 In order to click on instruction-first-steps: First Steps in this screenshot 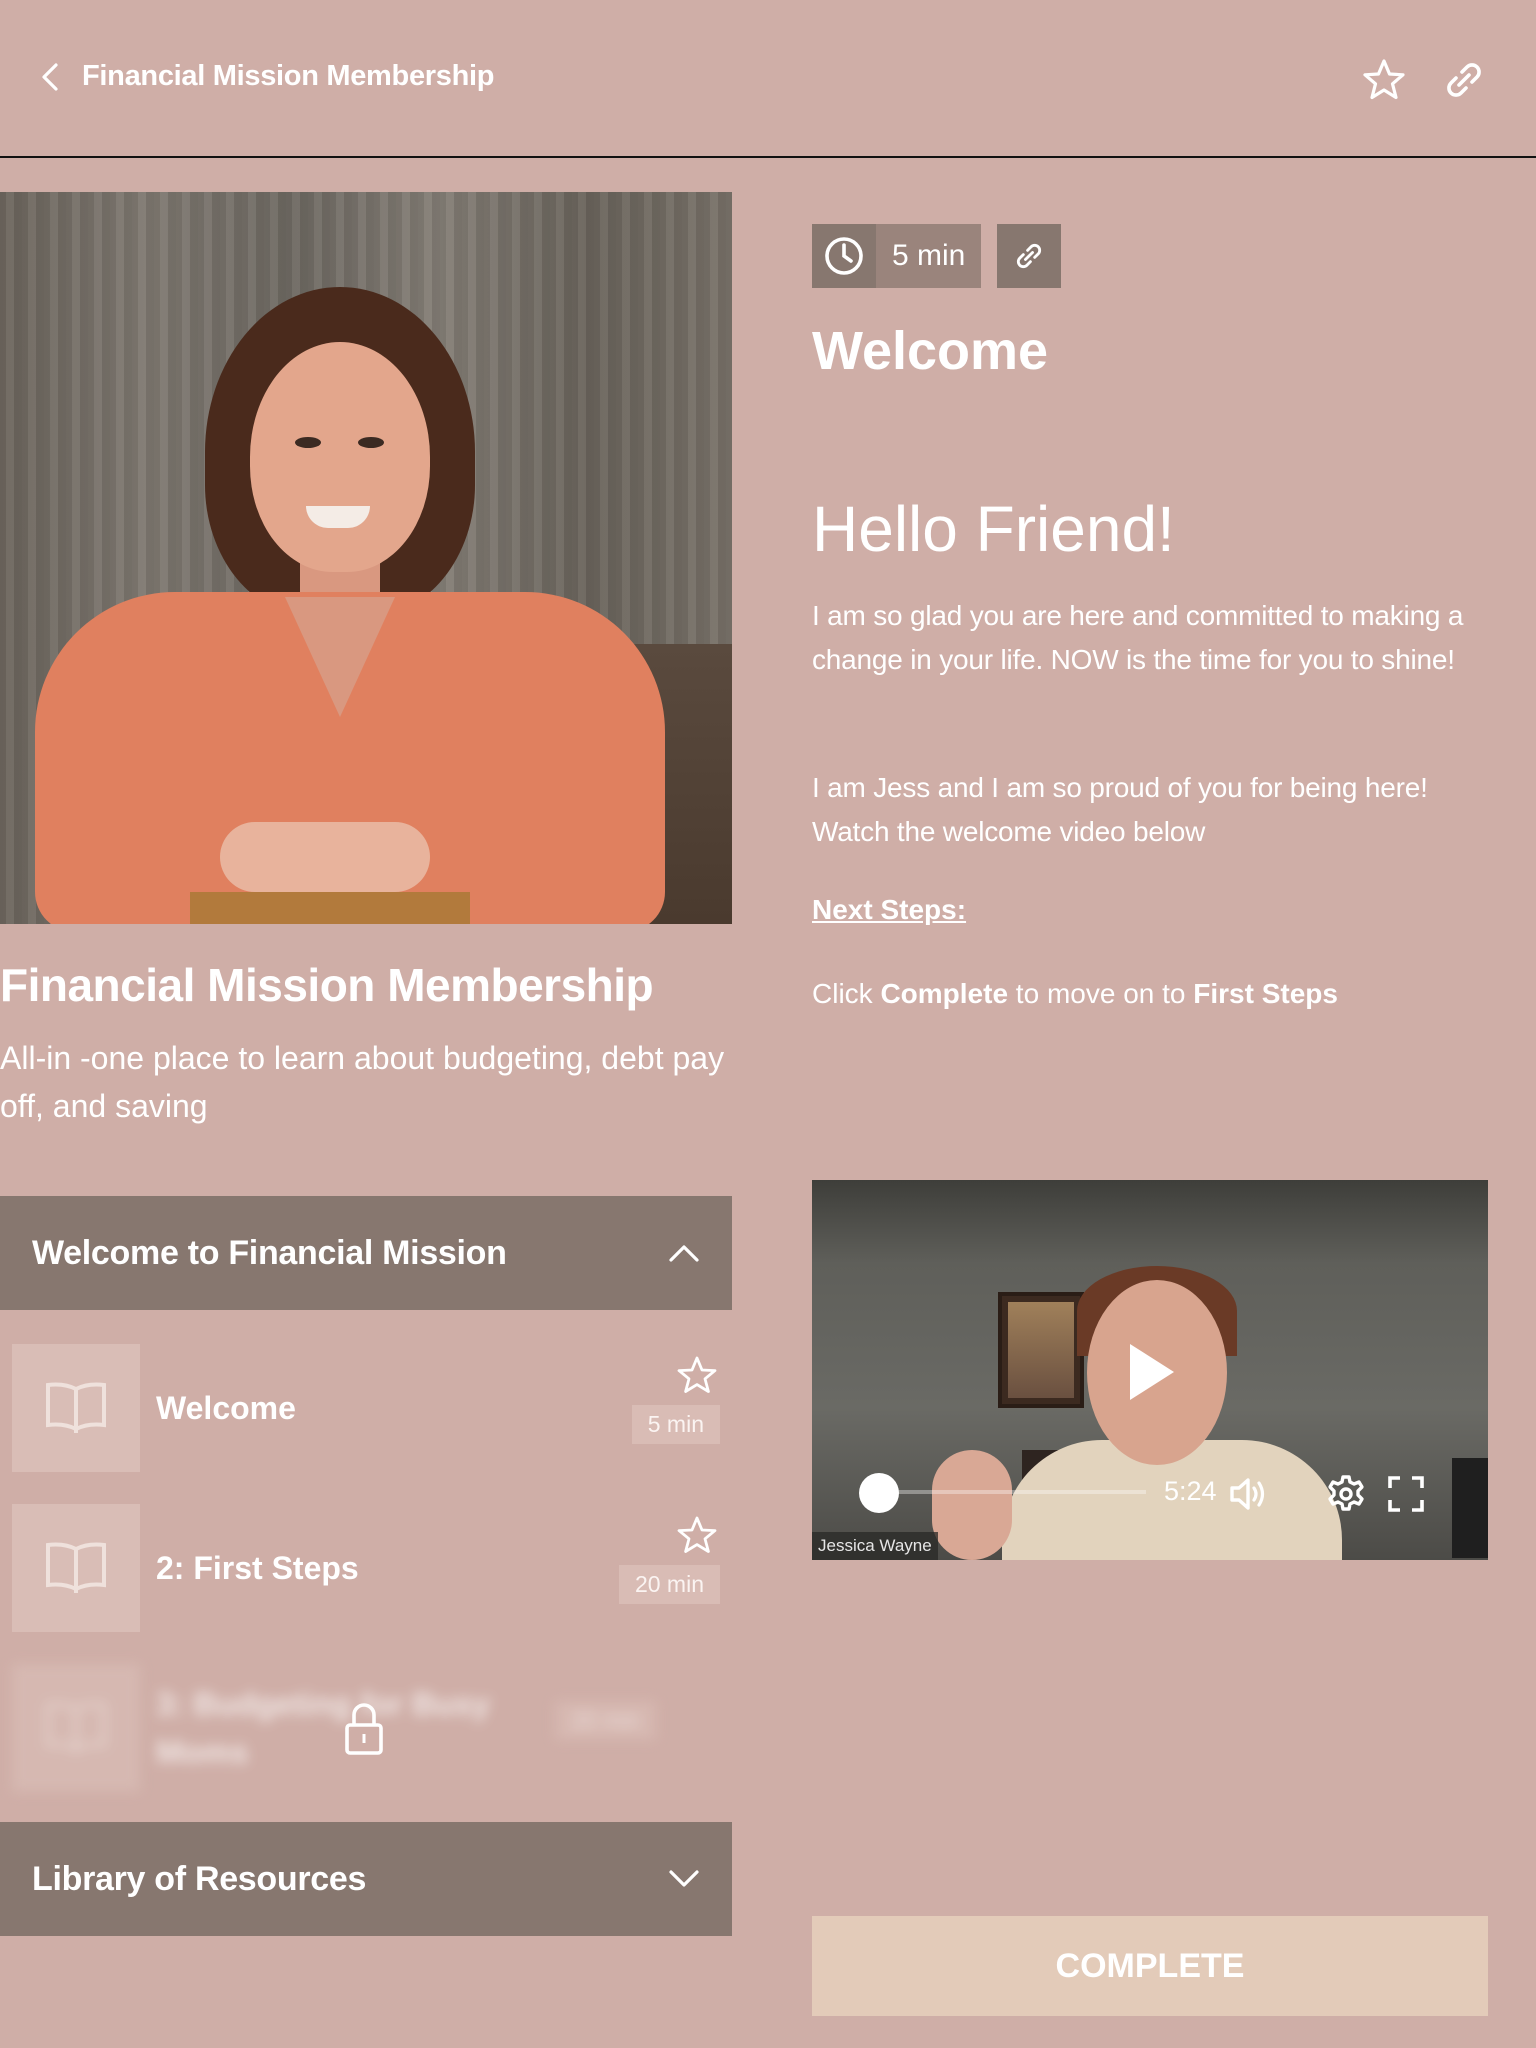, I will do `click(1265, 993)`.